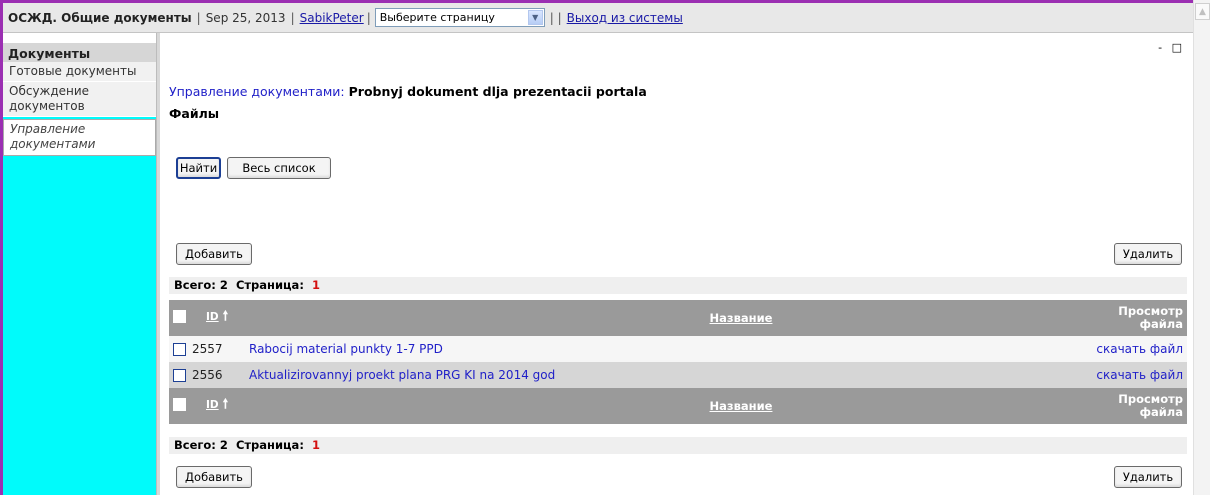 Image resolution: width=1210 pixels, height=495 pixels. I want to click on vertical-scrollbar: ▲, so click(1201, 247).